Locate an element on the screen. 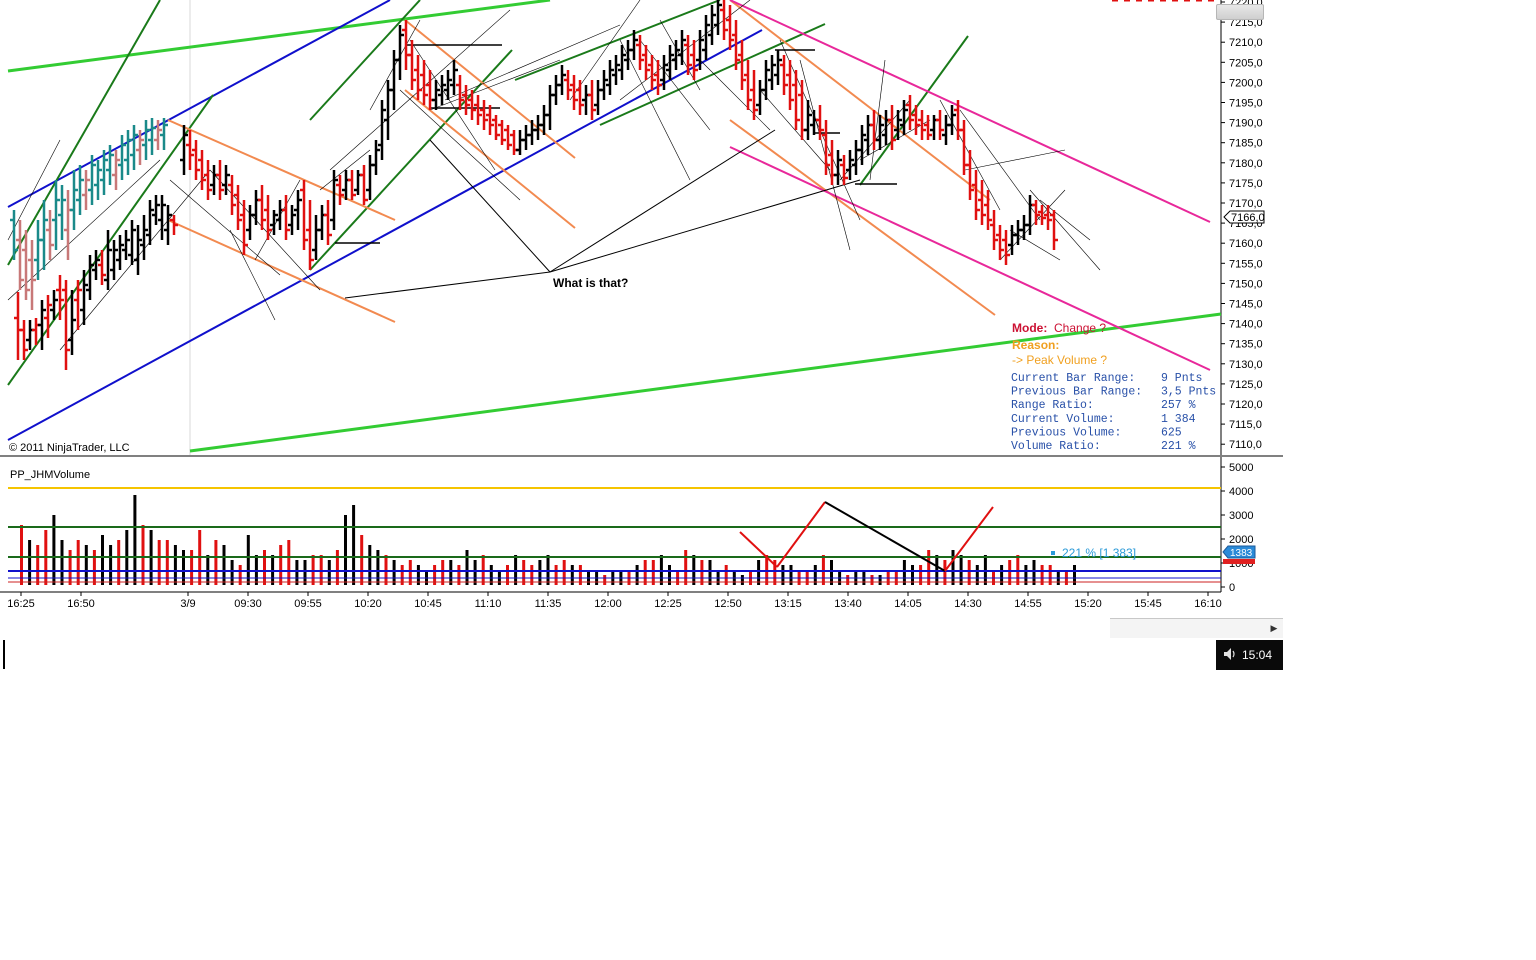  volume-ratio-text: 221 % [1 383] is located at coordinates (1099, 553).